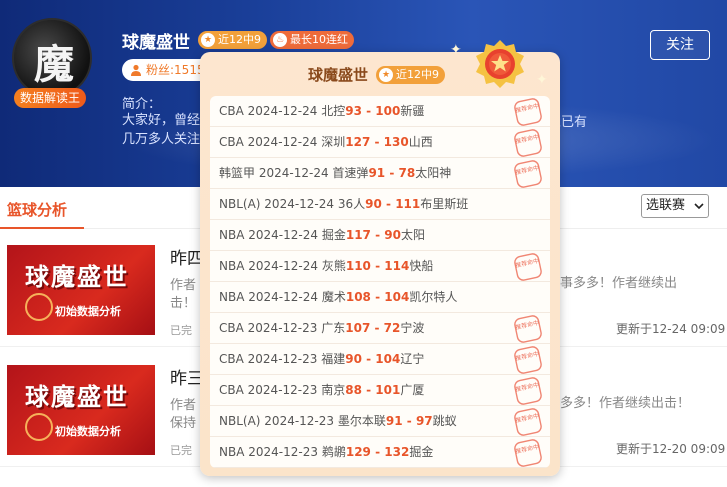 The width and height of the screenshot is (727, 487). What do you see at coordinates (361, 421) in the screenshot?
I see `record-home-team: 墨尔本联` at bounding box center [361, 421].